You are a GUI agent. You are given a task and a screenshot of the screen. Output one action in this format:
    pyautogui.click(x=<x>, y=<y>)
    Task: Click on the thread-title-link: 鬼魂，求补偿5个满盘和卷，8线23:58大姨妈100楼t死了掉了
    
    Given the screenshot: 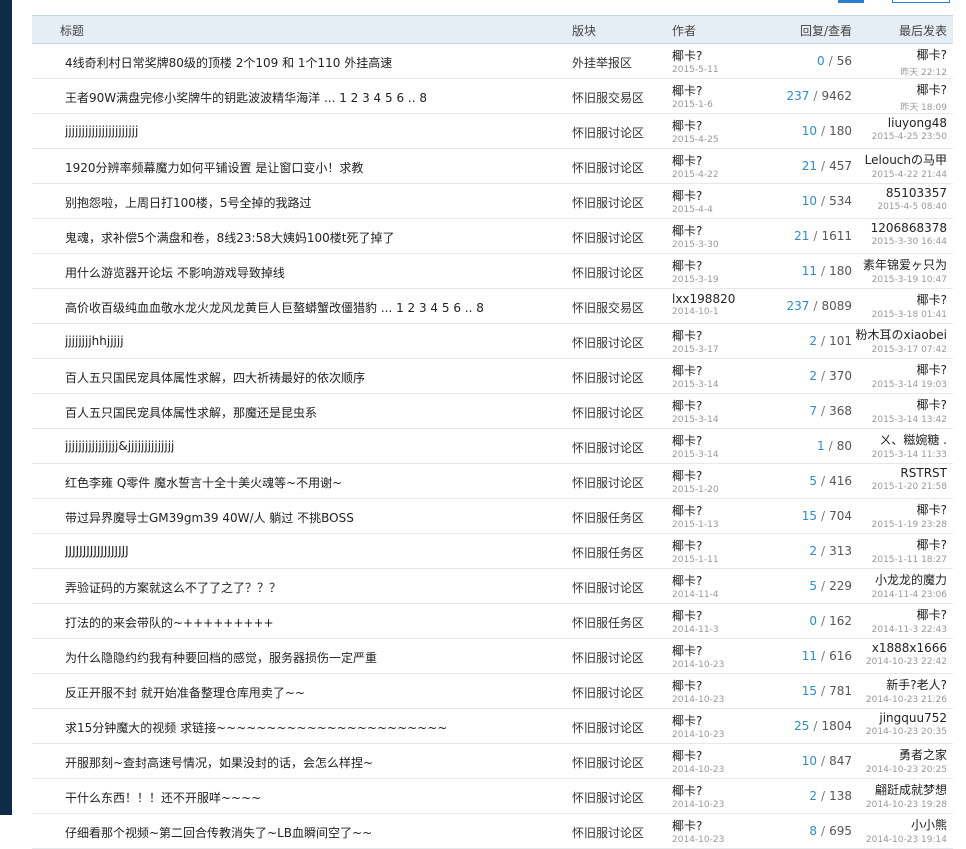 What is the action you would take?
    pyautogui.click(x=315, y=237)
    